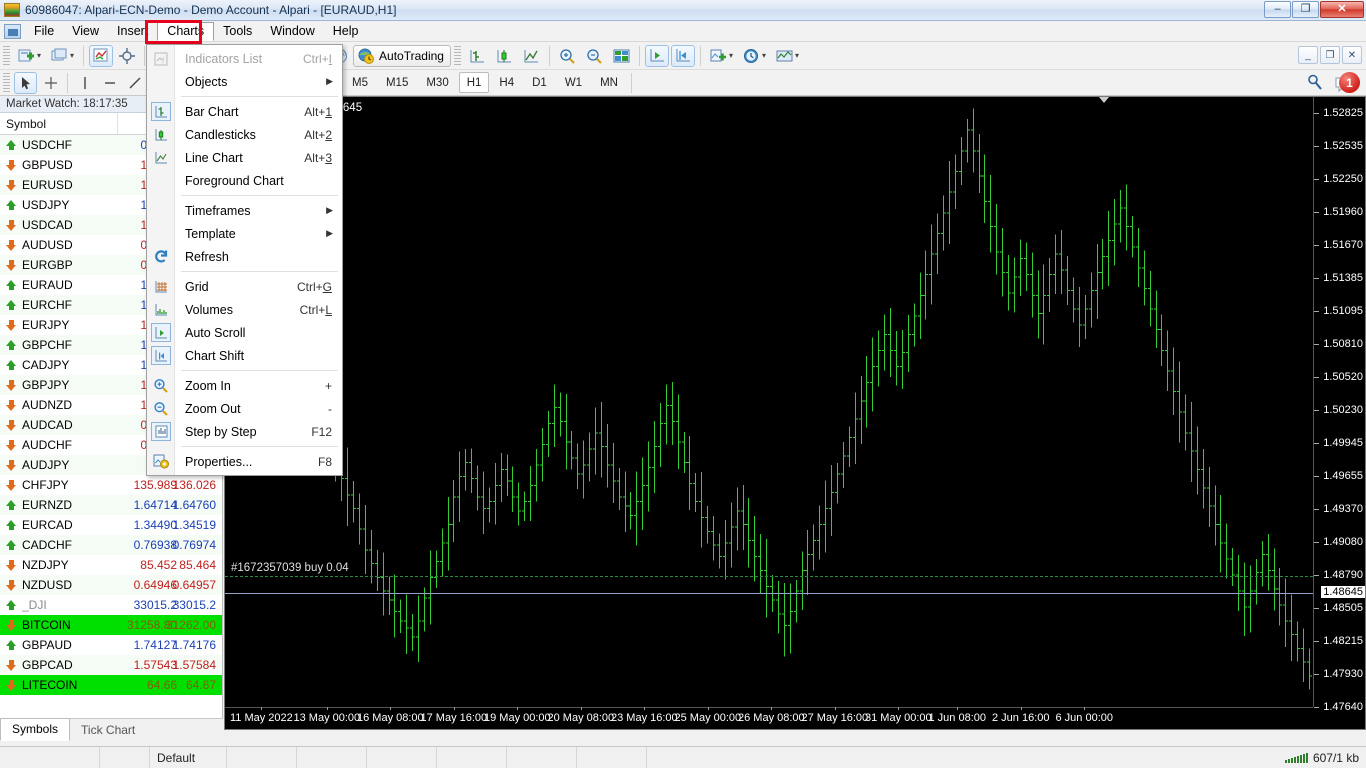 The image size is (1366, 768). Describe the element at coordinates (186, 31) in the screenshot. I see `menu-charts: Charts` at that location.